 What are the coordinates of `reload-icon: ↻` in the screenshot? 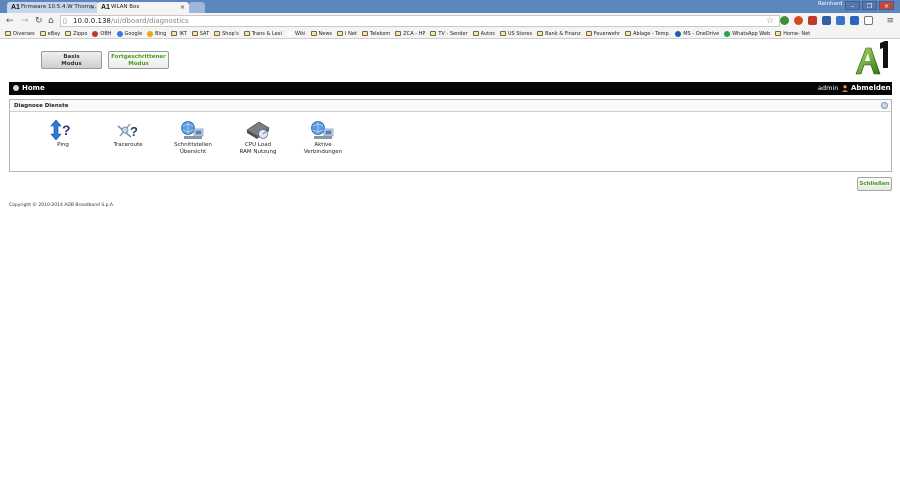 It's located at (39, 21).